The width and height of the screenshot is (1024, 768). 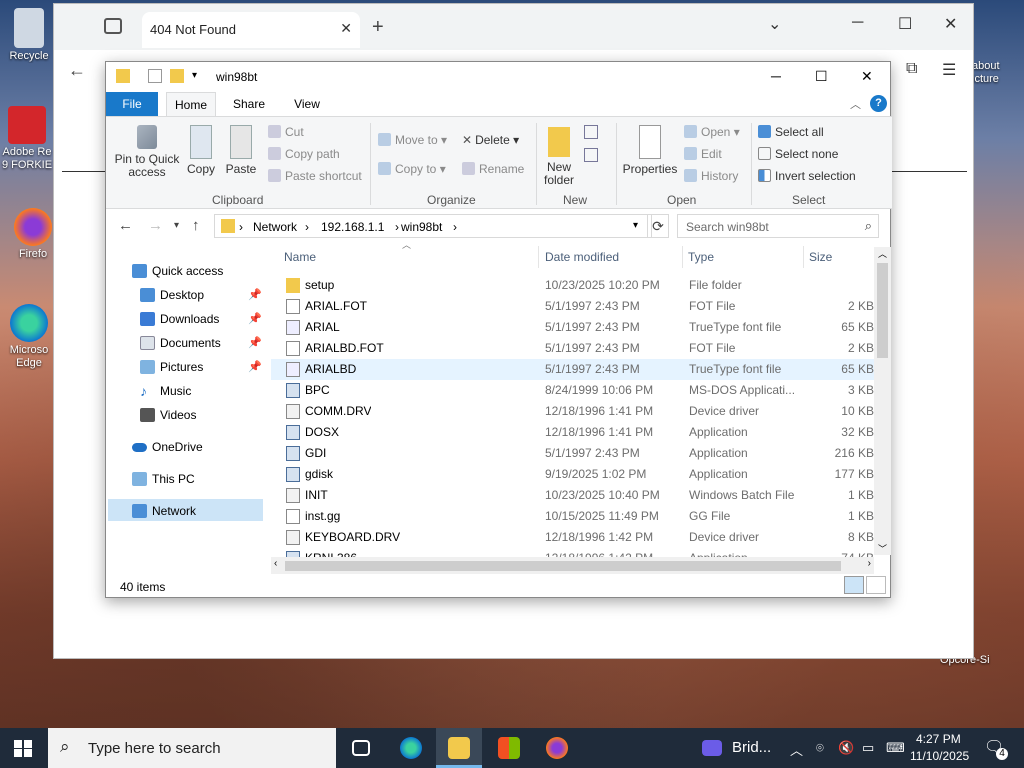 What do you see at coordinates (275, 227) in the screenshot?
I see `breadcrumb-network: Network` at bounding box center [275, 227].